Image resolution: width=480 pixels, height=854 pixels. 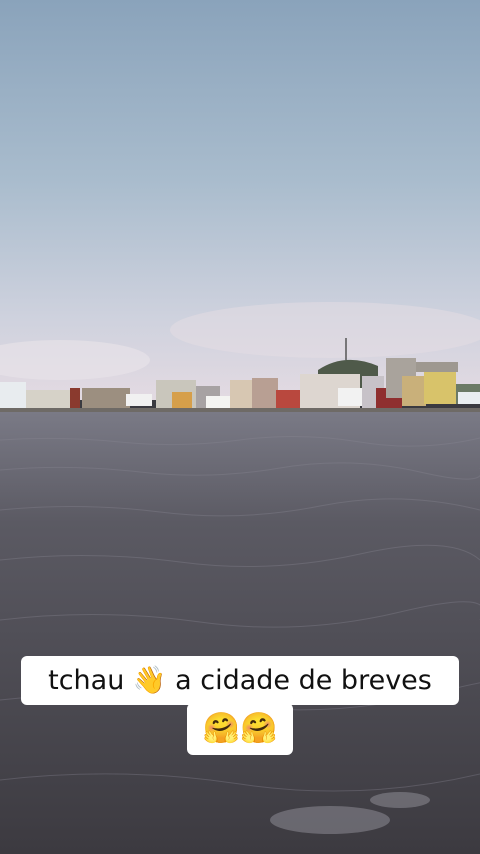 I want to click on caption-line-1: tchau 👋 a cidade de breves, so click(x=240, y=680).